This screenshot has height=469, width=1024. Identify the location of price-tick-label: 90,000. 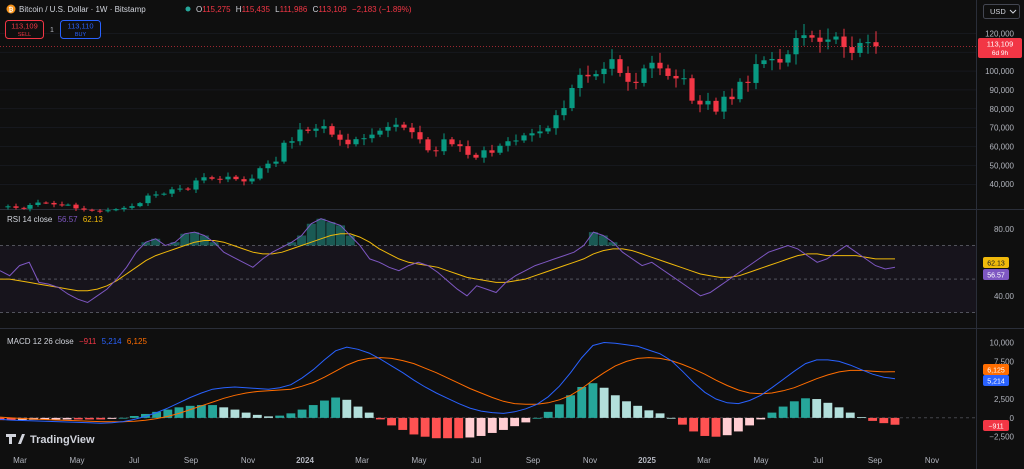
(1002, 90).